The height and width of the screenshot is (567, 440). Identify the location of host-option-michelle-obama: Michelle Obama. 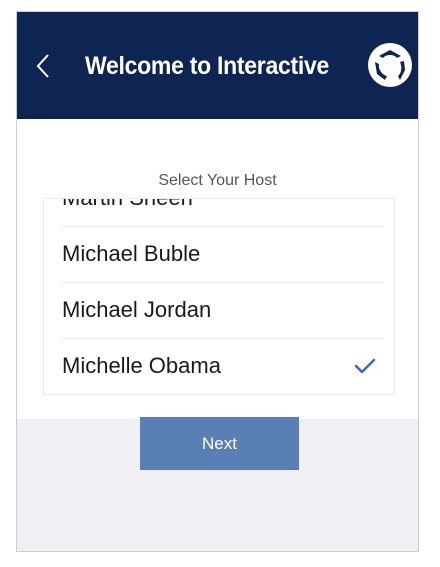
(219, 366).